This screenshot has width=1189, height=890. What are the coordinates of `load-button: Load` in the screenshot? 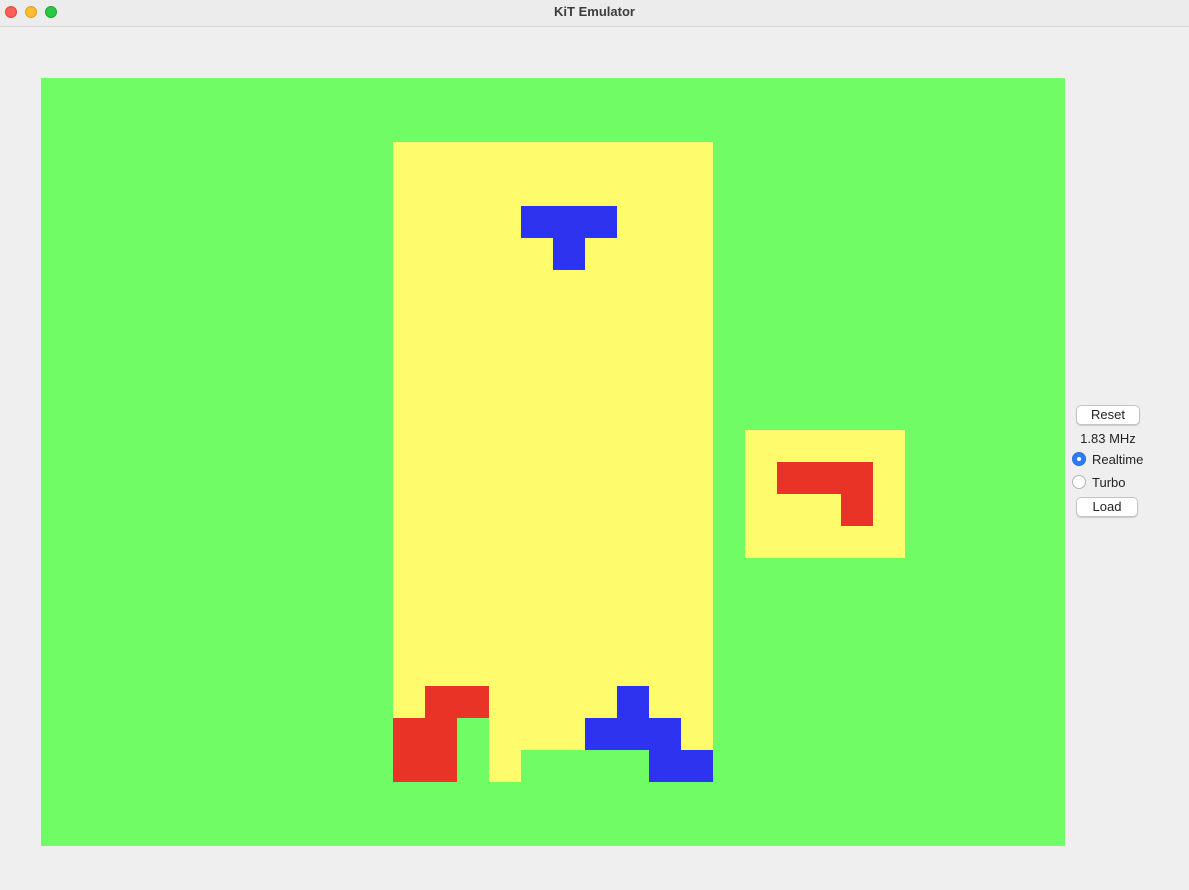 It's located at (1107, 507).